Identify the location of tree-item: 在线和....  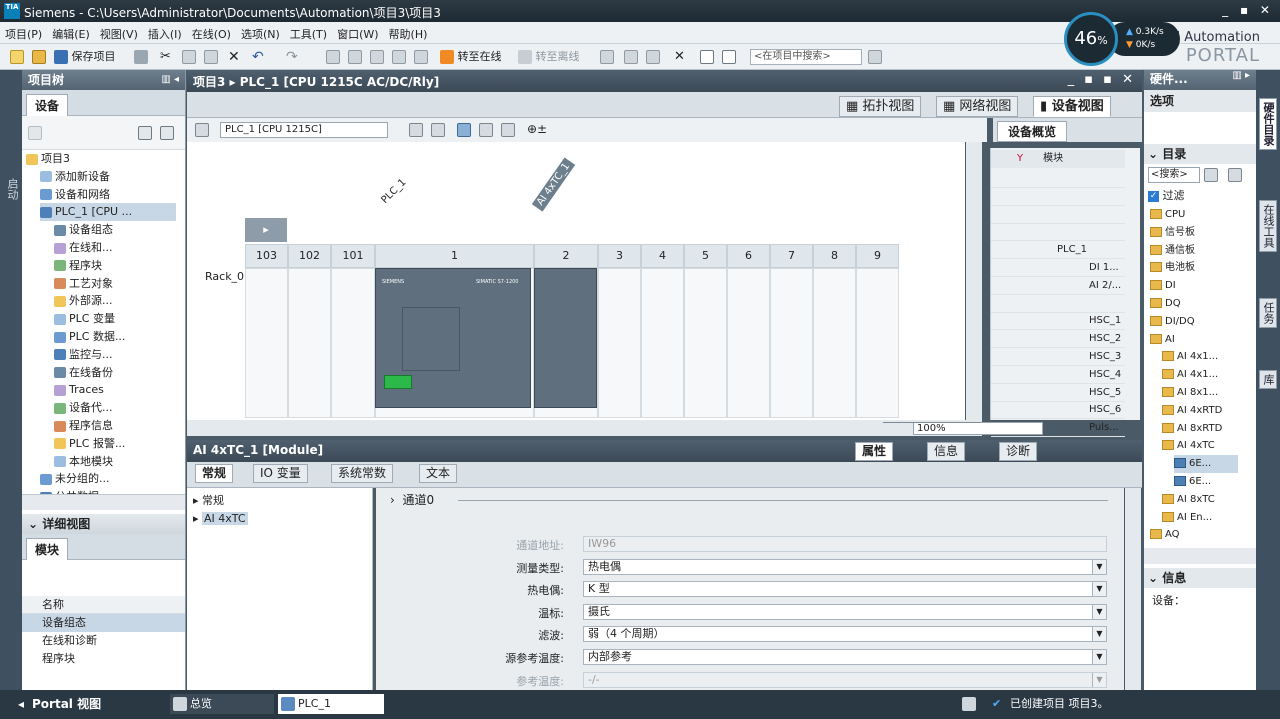
(115, 248).